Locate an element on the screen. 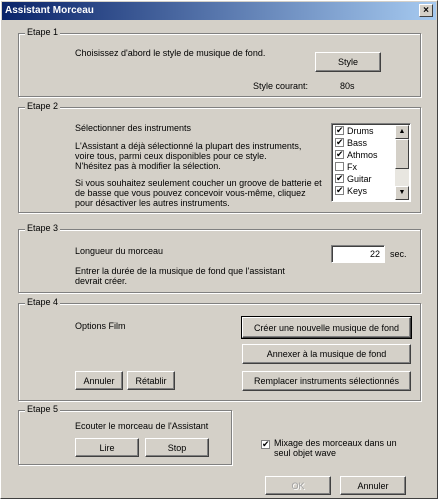 The image size is (438, 499). scroll-thumb is located at coordinates (402, 154).